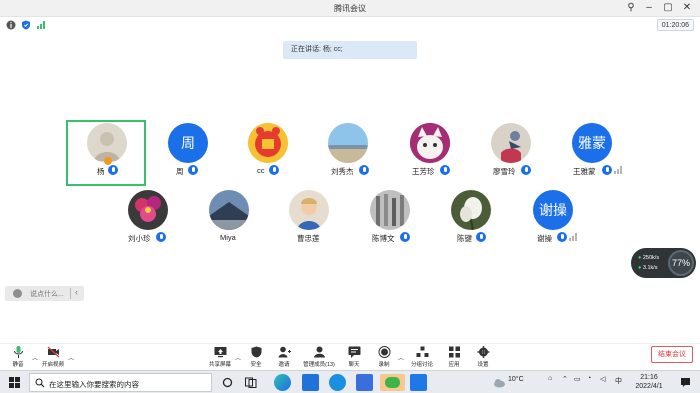  I want to click on maximize-button: ▢, so click(668, 8).